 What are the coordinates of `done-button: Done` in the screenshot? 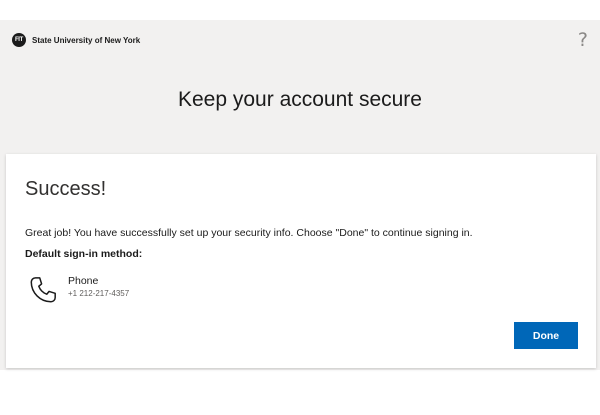 It's located at (546, 335).